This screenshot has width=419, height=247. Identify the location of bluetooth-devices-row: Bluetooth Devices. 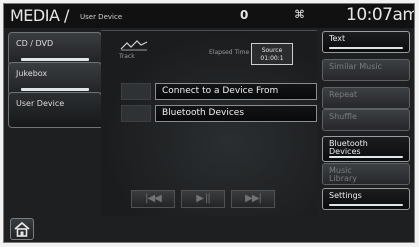
(236, 113).